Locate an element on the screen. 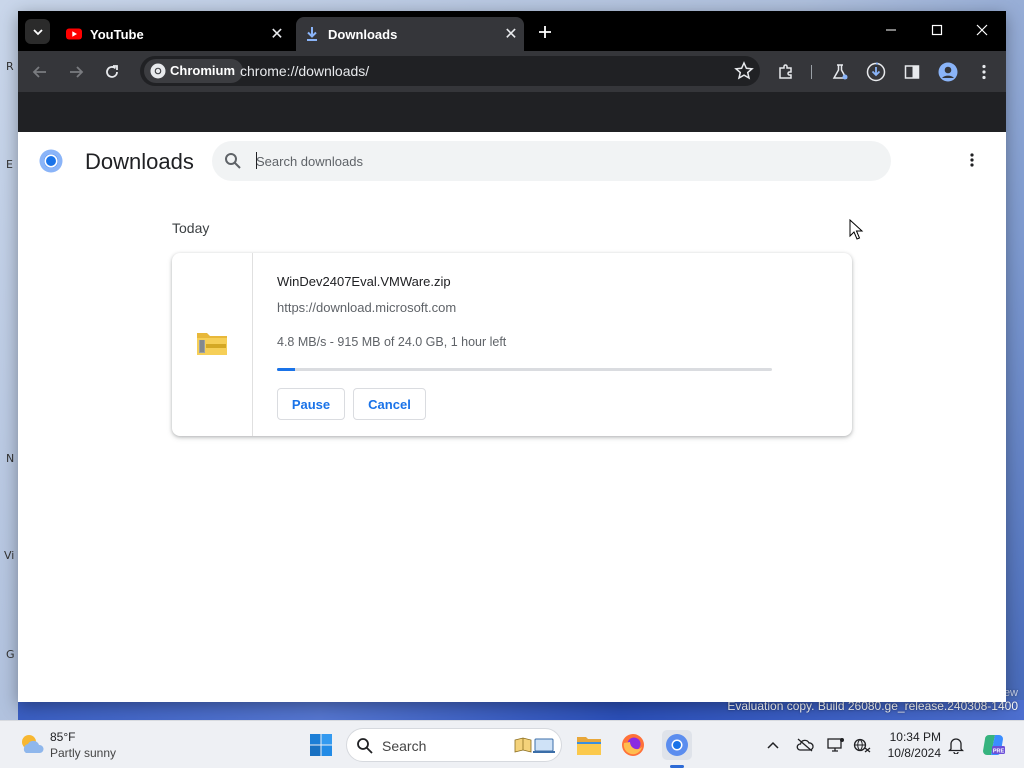  new-tab-button is located at coordinates (545, 32).